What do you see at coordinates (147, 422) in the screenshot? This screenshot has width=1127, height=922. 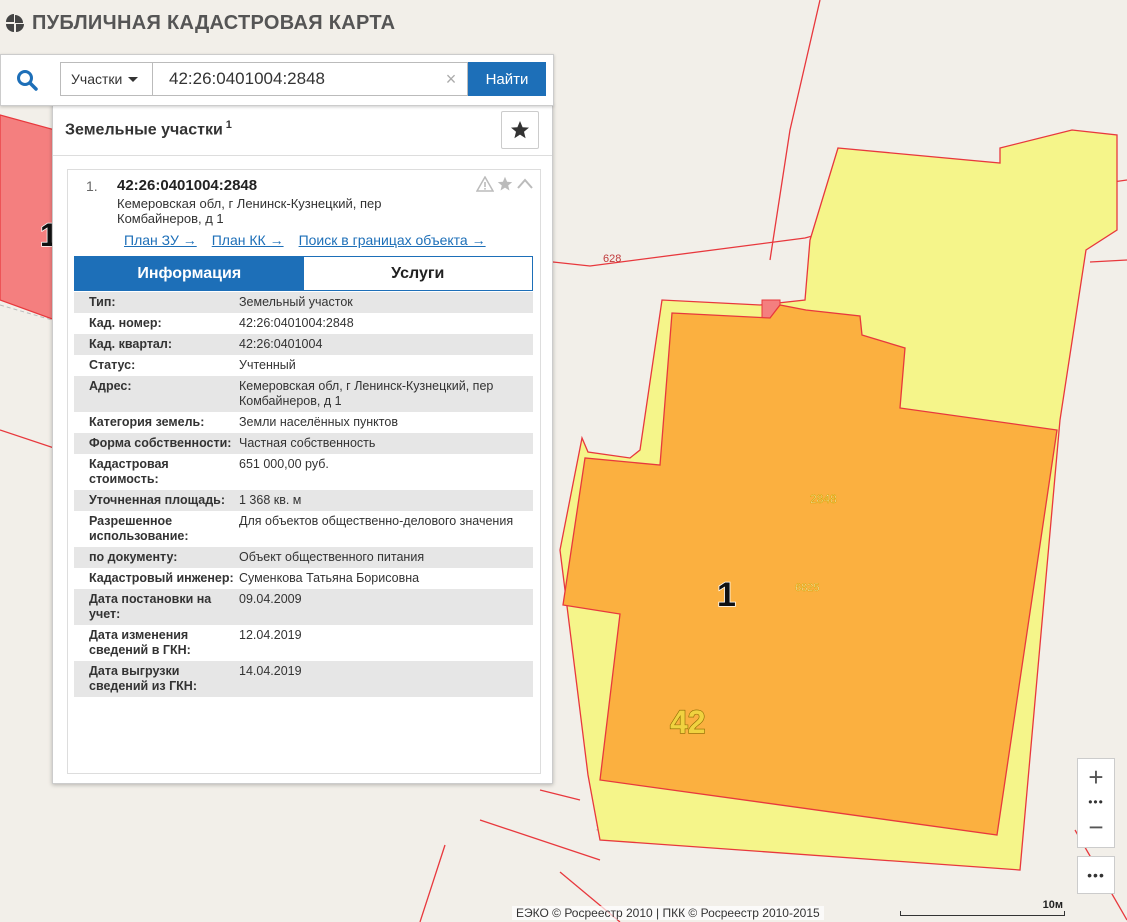 I see `info-key: Категория земель:` at bounding box center [147, 422].